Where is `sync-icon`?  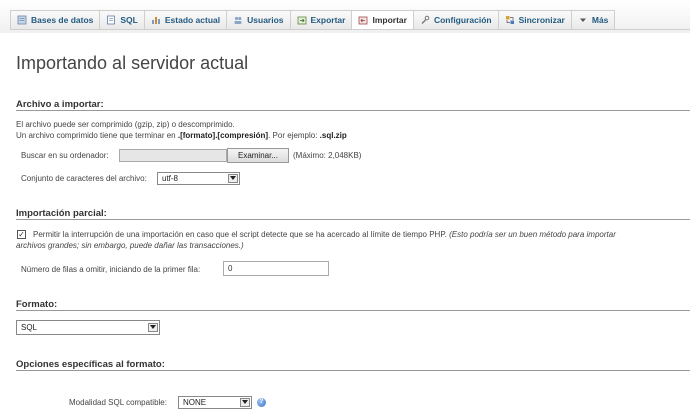 sync-icon is located at coordinates (510, 20).